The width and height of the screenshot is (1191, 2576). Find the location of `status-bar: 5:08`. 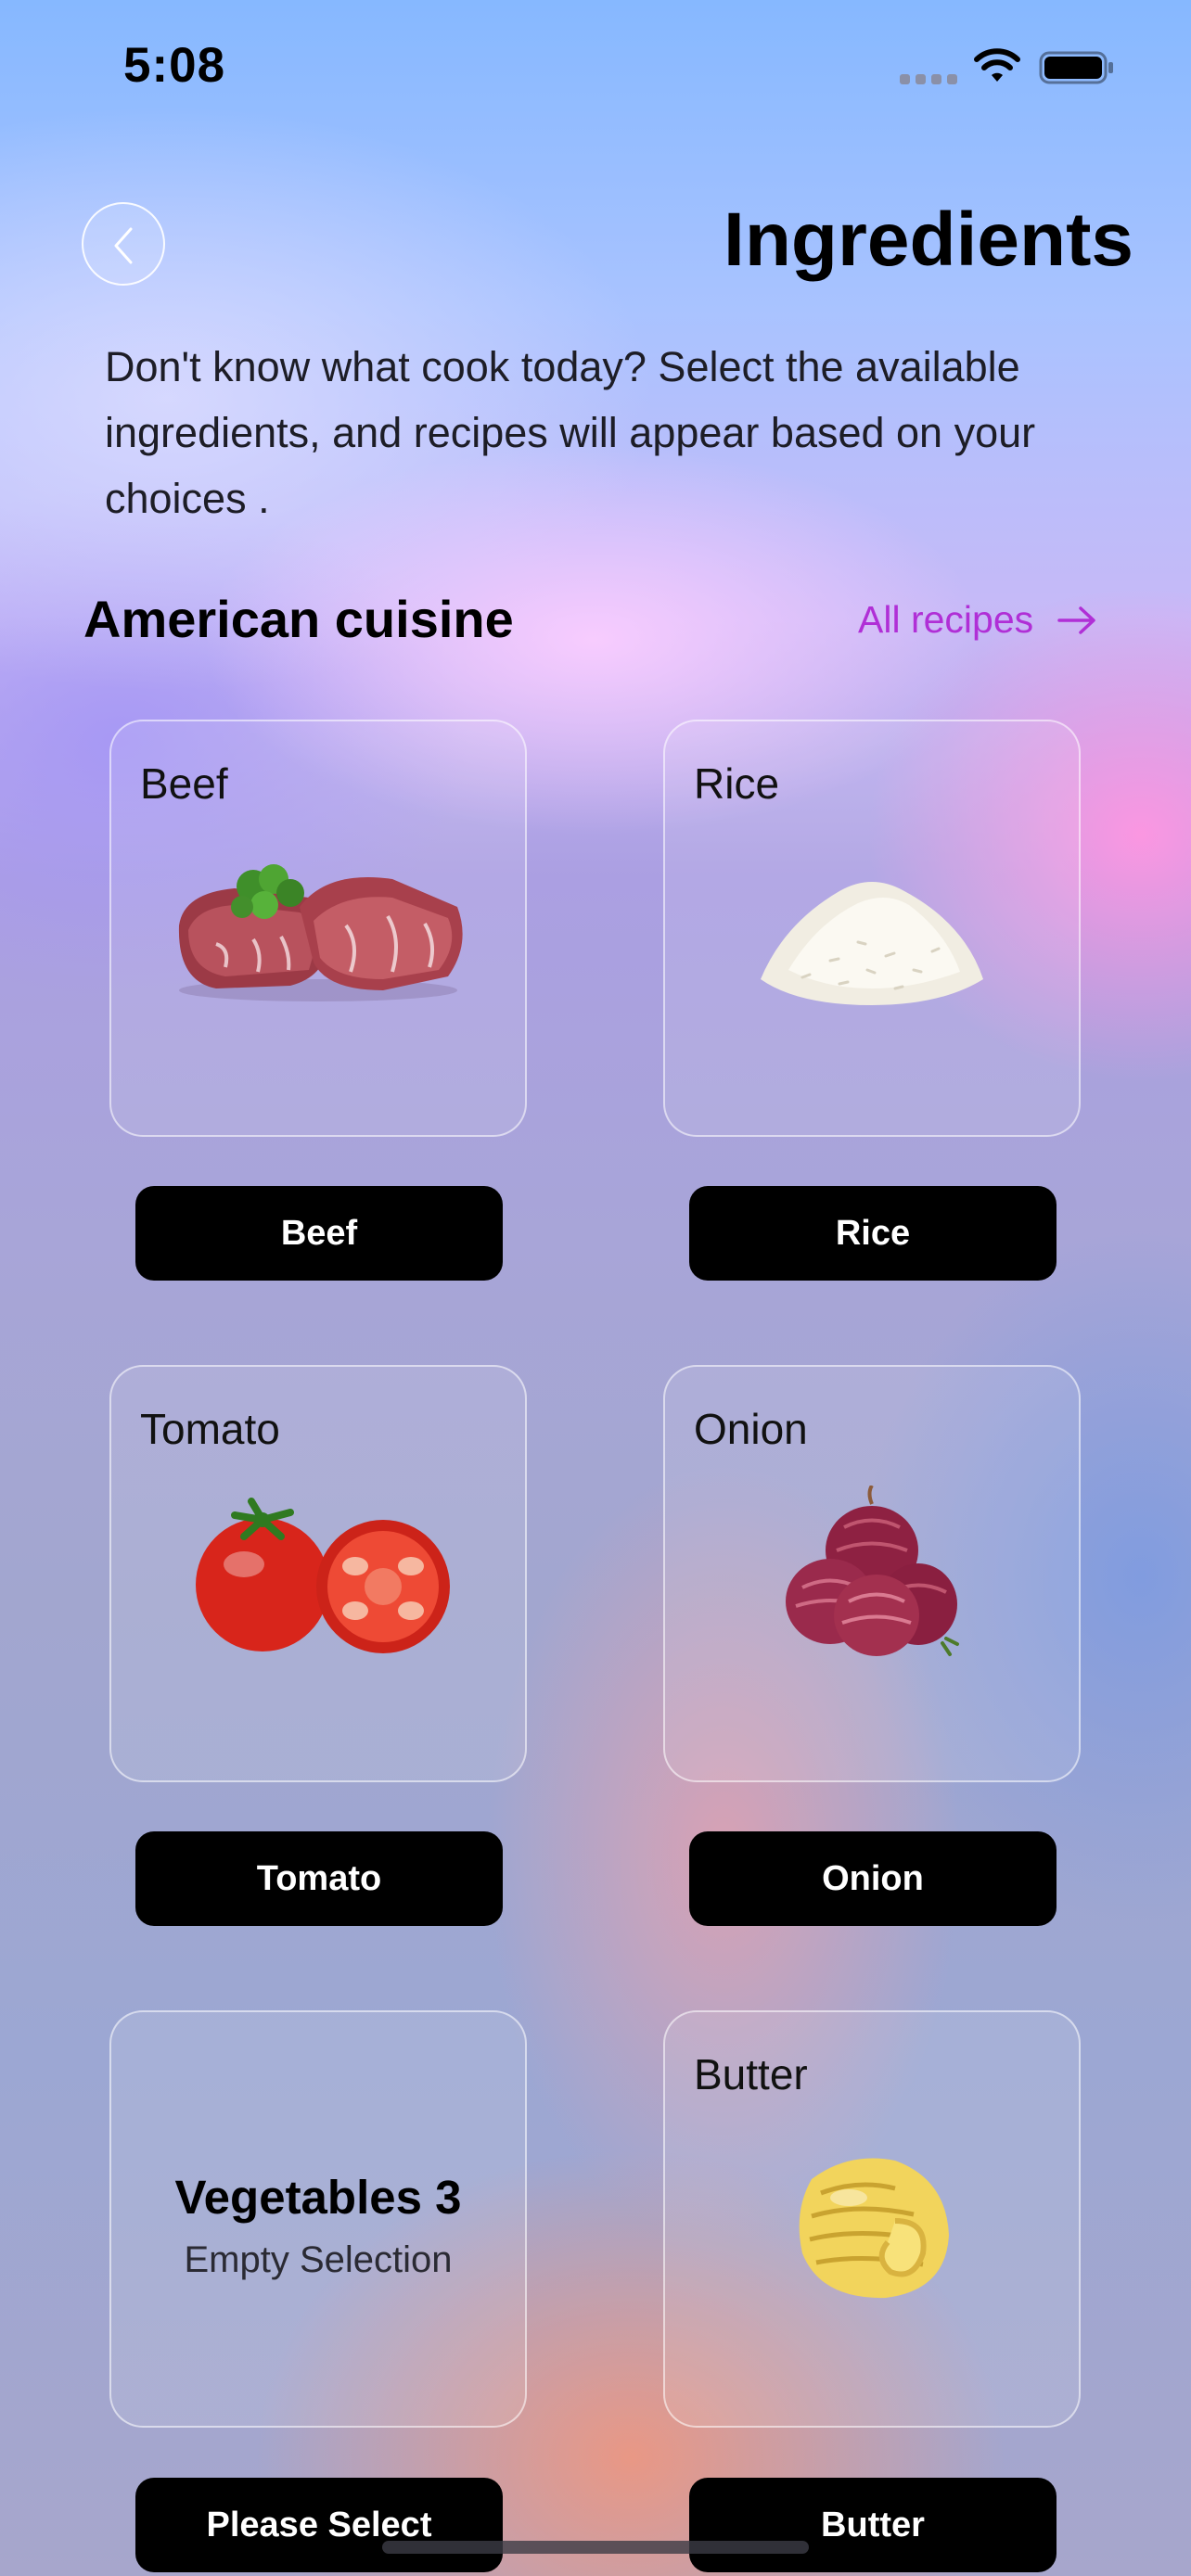

status-bar: 5:08 is located at coordinates (595, 65).